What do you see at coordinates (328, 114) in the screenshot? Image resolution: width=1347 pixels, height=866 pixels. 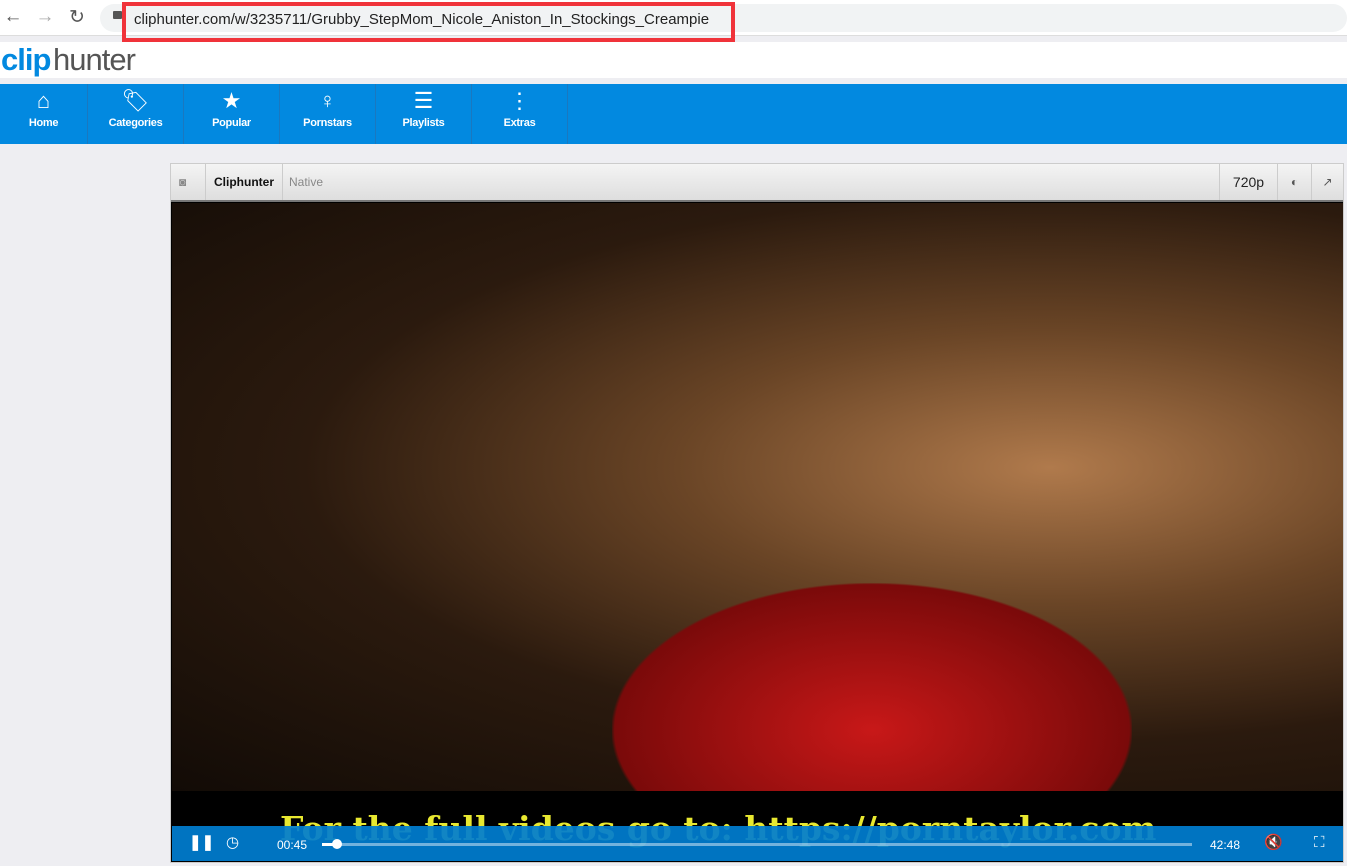 I see `nav-pornstars: ♀ Pornstars` at bounding box center [328, 114].